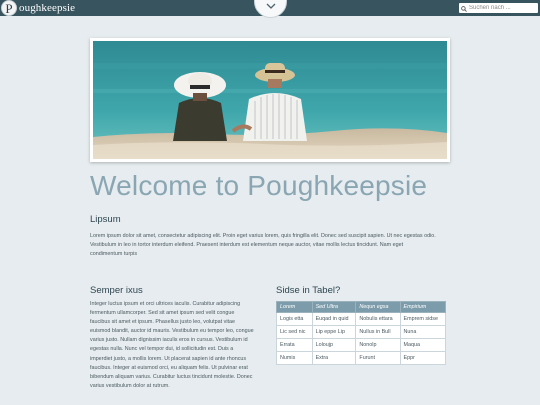  What do you see at coordinates (334, 345) in the screenshot?
I see `table-cell: Loloujp` at bounding box center [334, 345].